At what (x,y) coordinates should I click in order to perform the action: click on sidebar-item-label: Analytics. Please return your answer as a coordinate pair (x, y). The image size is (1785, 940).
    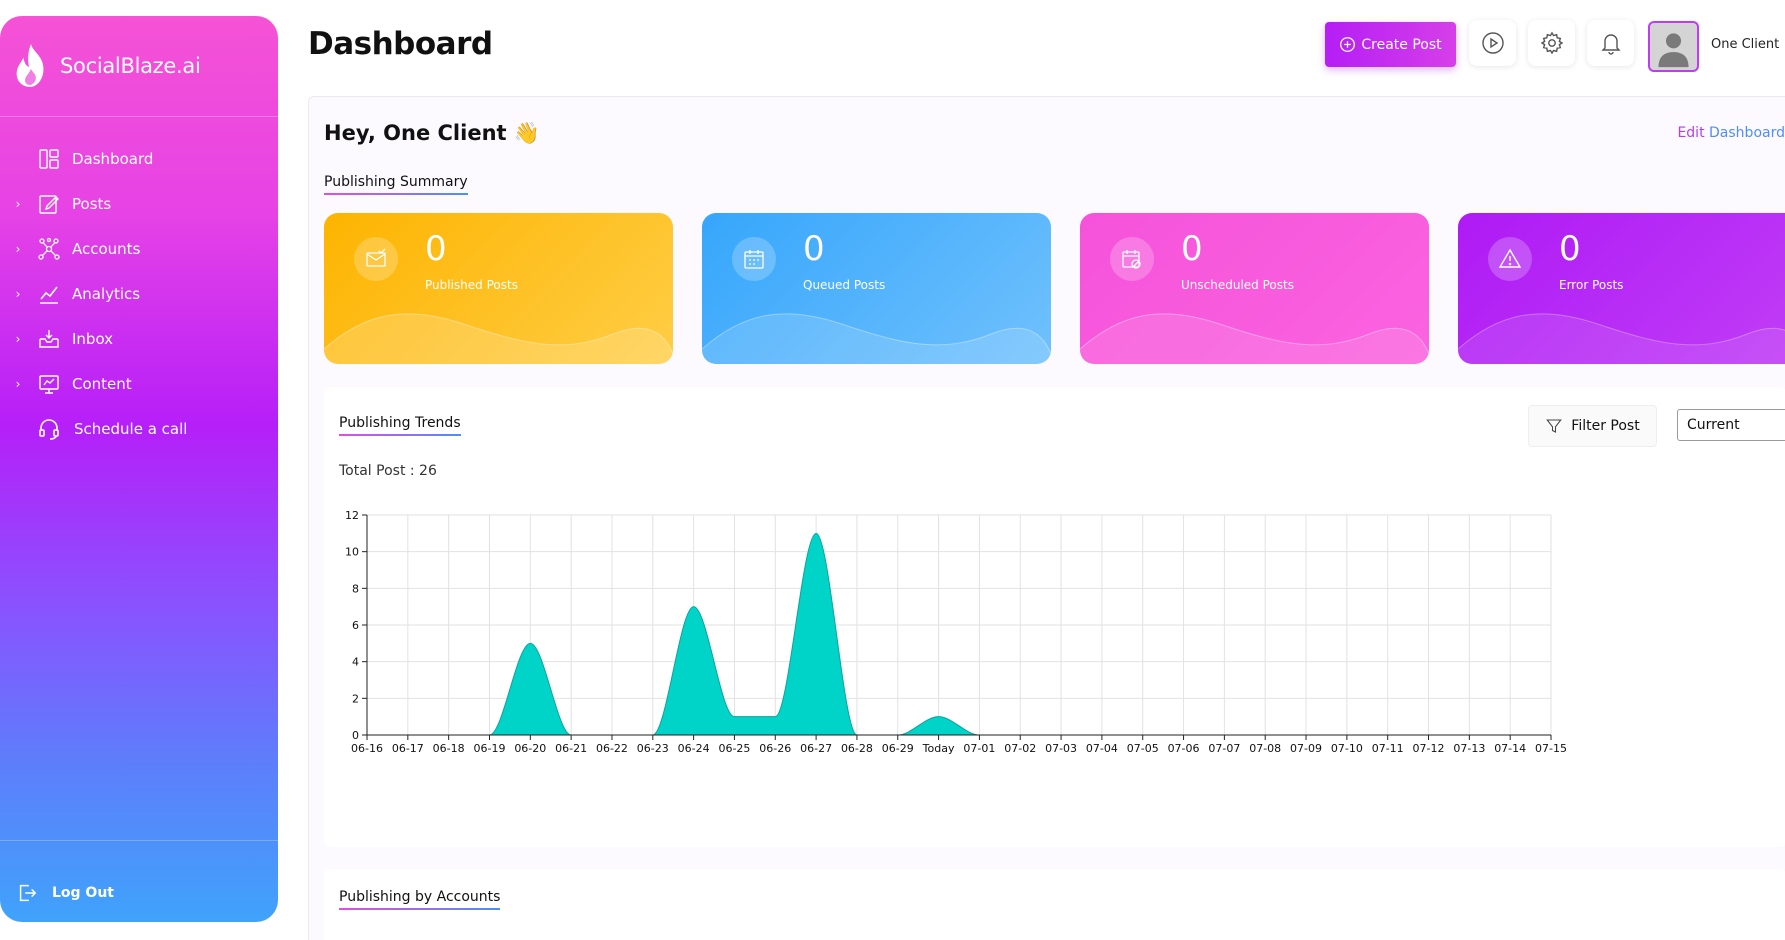
    Looking at the image, I should click on (106, 293).